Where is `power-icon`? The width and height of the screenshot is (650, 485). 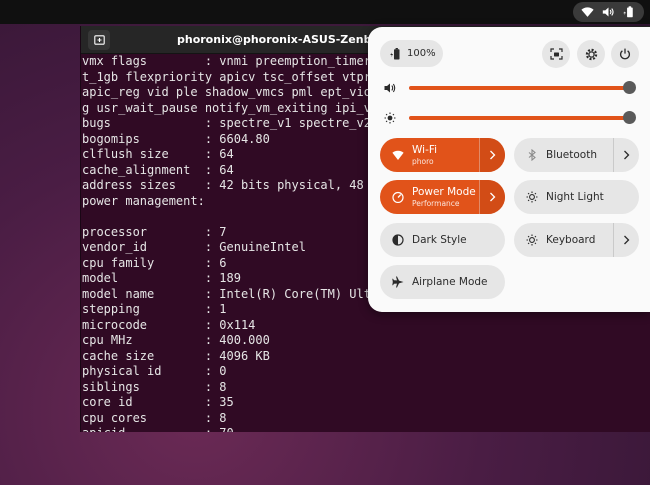
power-icon is located at coordinates (625, 54).